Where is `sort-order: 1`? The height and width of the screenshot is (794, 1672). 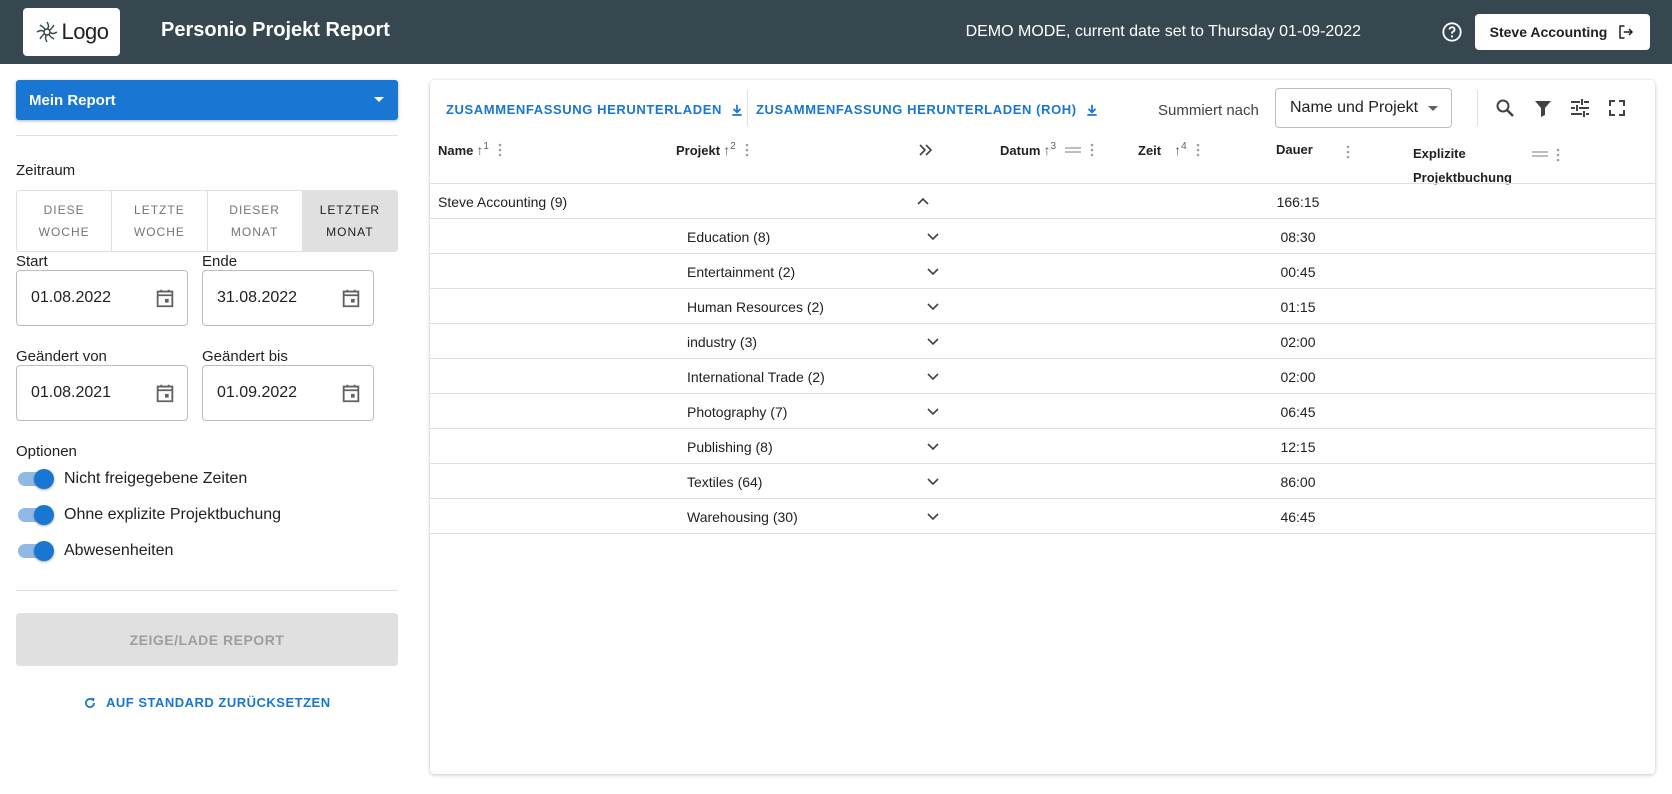 sort-order: 1 is located at coordinates (486, 146).